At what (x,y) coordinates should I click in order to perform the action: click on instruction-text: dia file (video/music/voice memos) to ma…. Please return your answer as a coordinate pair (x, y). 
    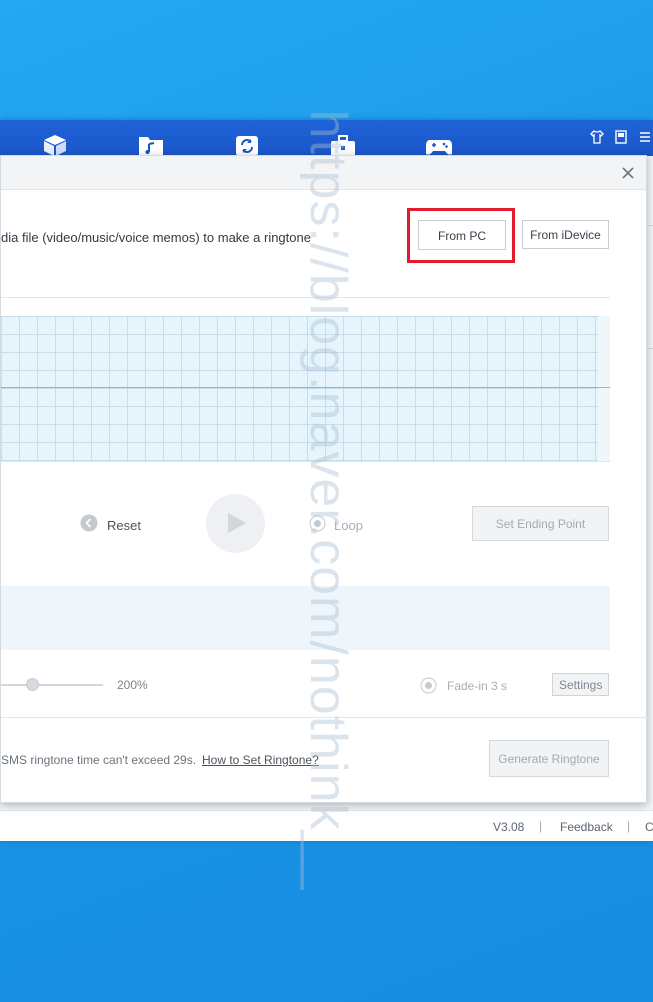
    Looking at the image, I should click on (156, 237).